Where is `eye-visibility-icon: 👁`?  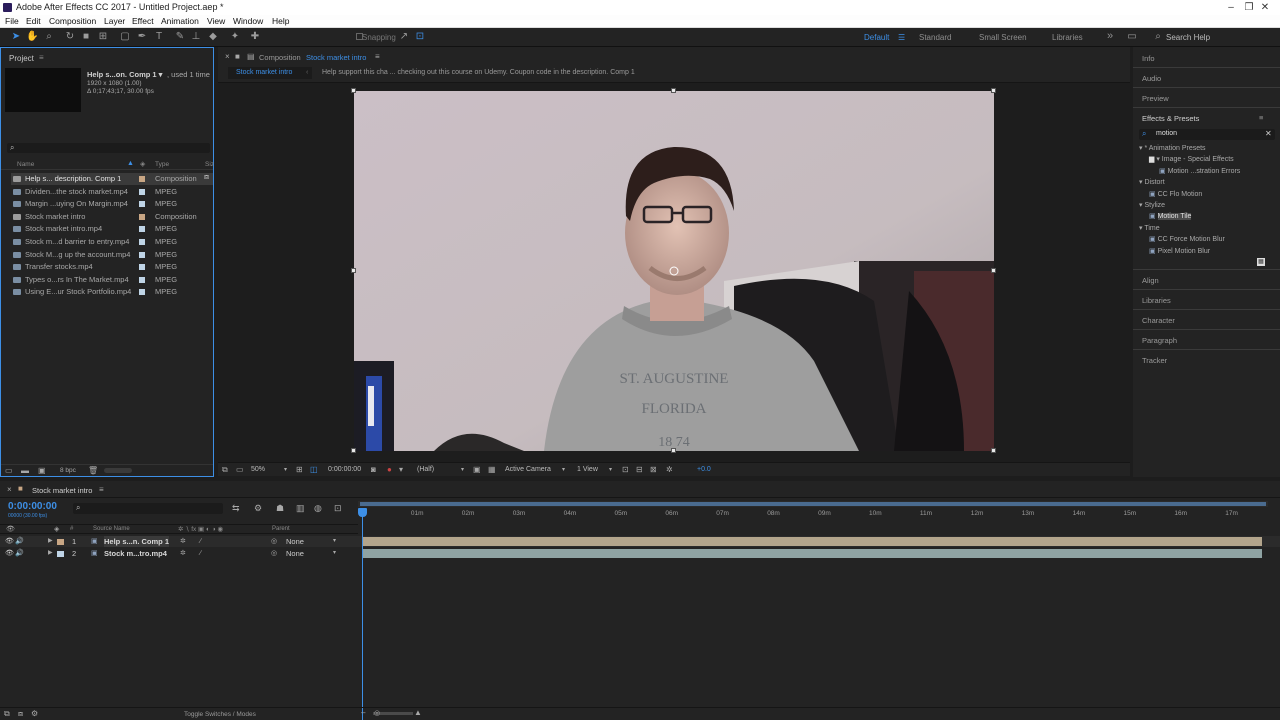
eye-visibility-icon: 👁 is located at coordinates (9, 553).